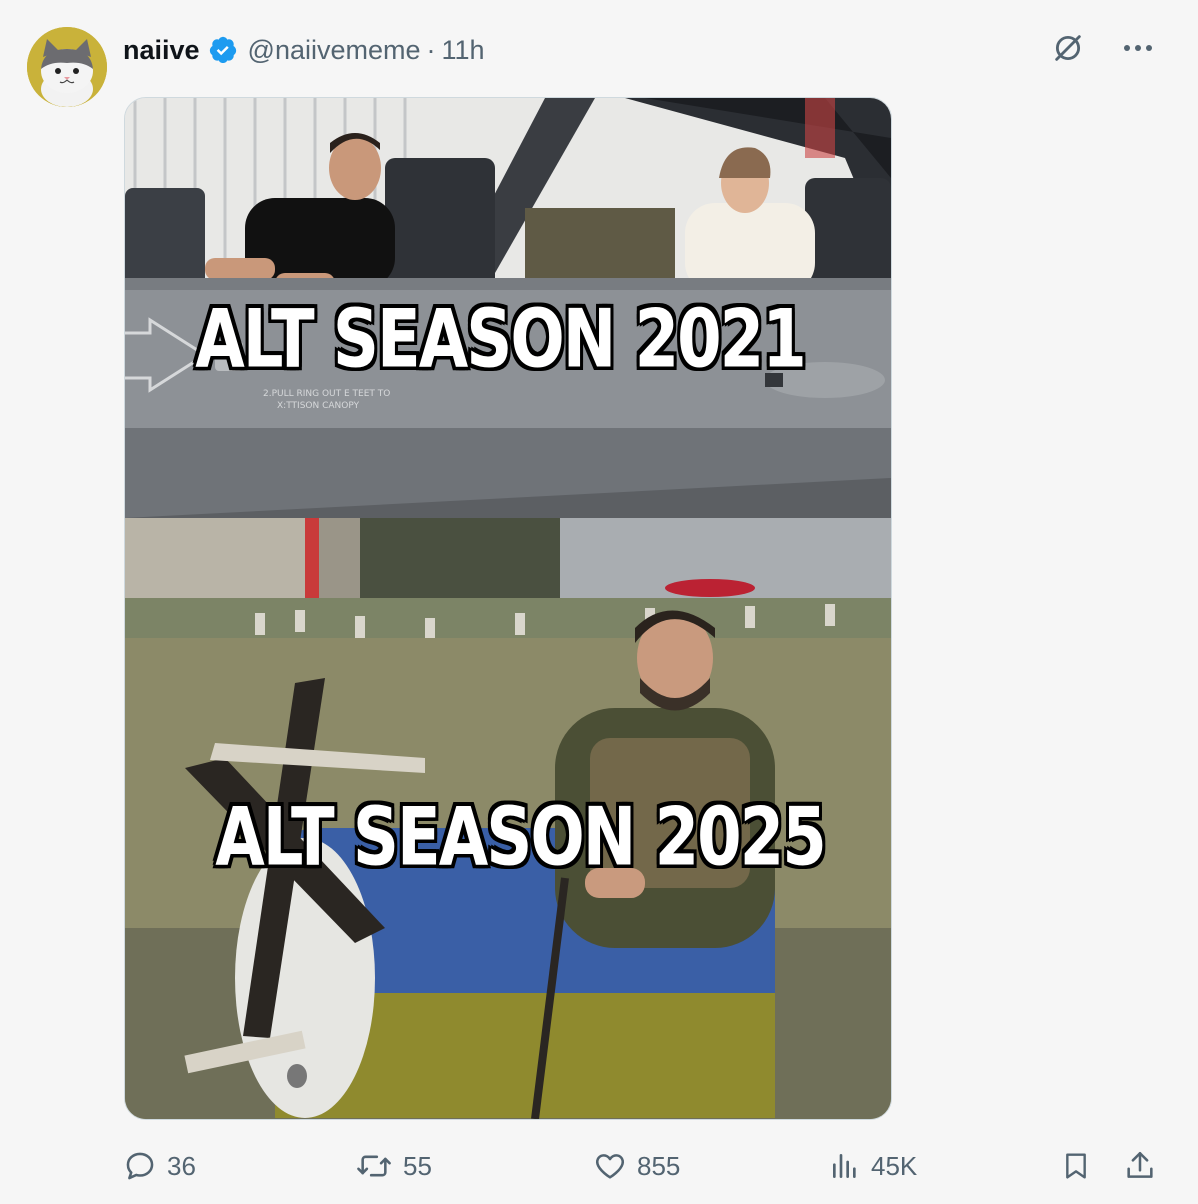  What do you see at coordinates (326, 394) in the screenshot?
I see `stencil-line-1: 2.PULL RING OUT E TEET TO` at bounding box center [326, 394].